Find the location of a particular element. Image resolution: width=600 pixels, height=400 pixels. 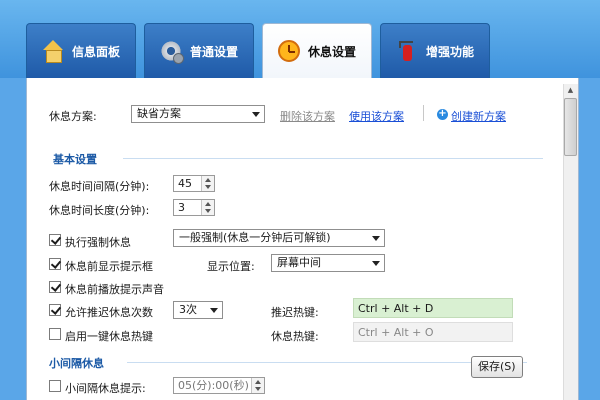

tab-info-panel: 信息面板 is located at coordinates (81, 50).